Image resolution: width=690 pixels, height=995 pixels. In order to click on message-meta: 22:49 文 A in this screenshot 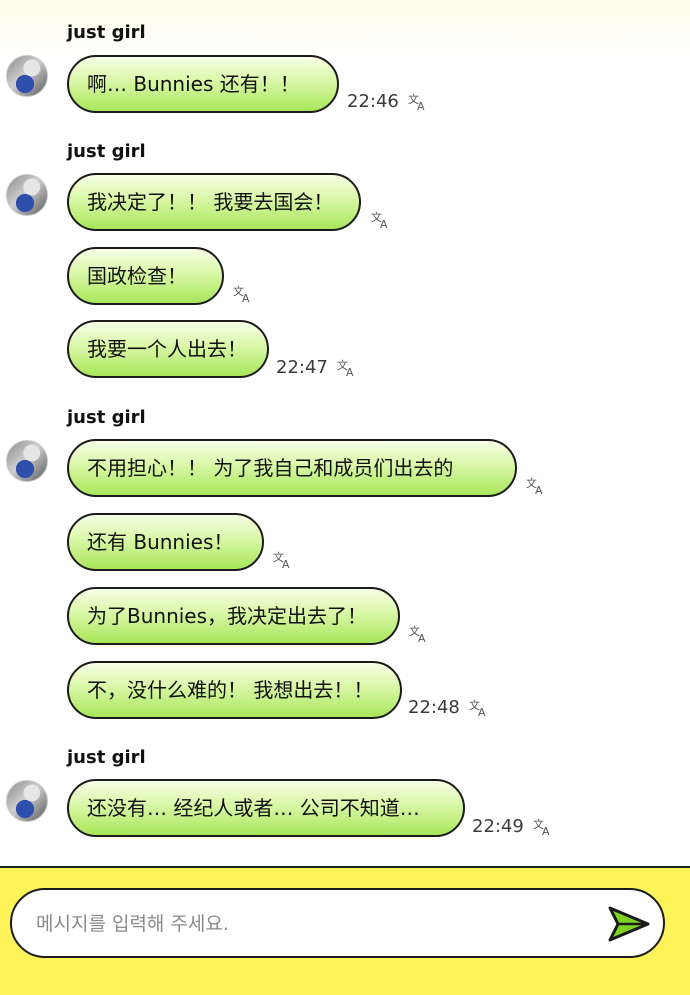, I will do `click(513, 827)`.